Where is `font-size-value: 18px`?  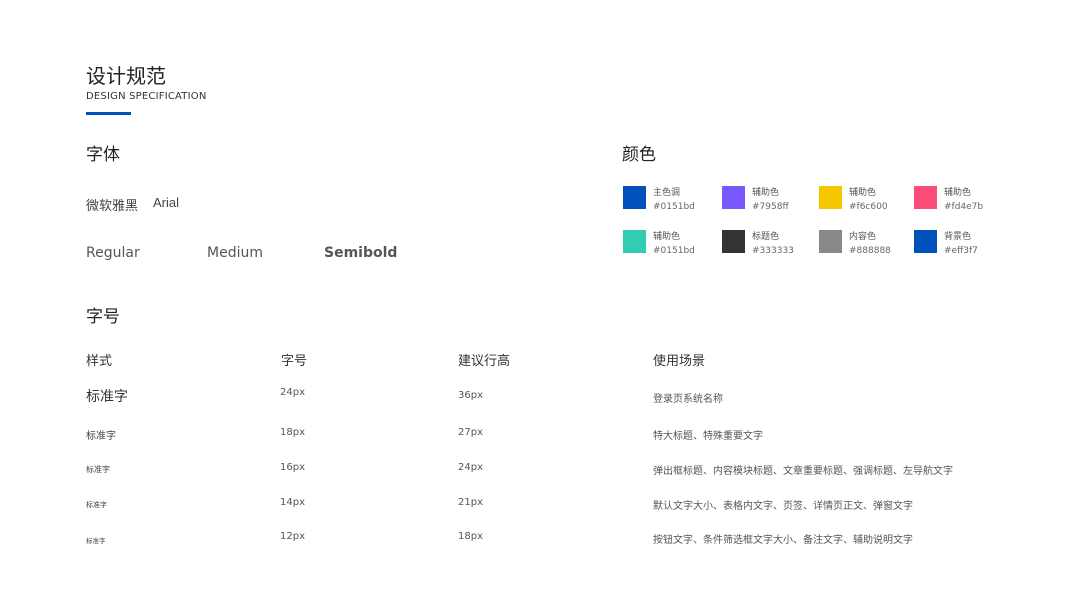 font-size-value: 18px is located at coordinates (292, 432).